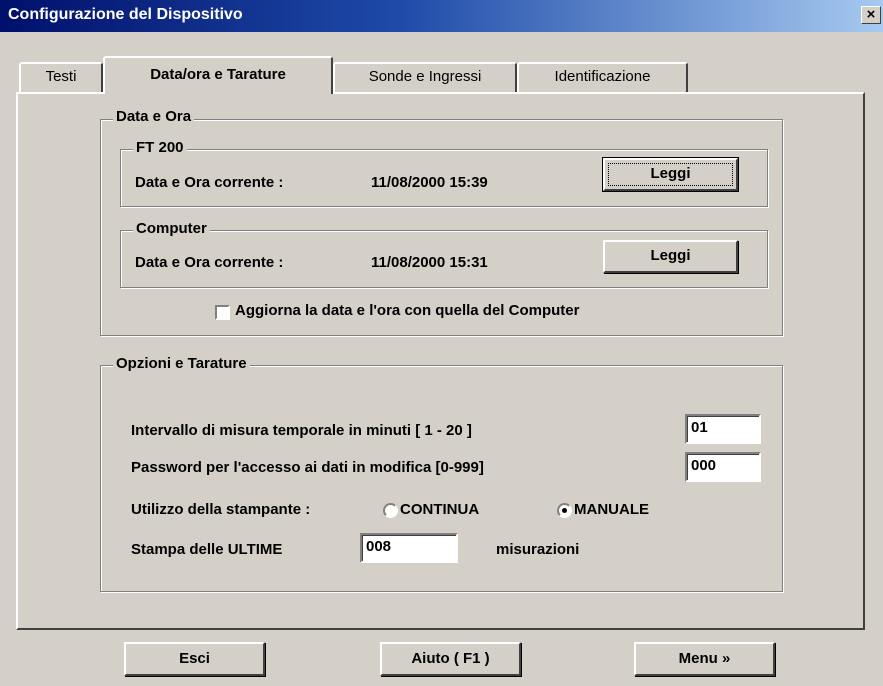 This screenshot has height=686, width=883. What do you see at coordinates (611, 509) in the screenshot?
I see `printer-manuale-label: MANUALE` at bounding box center [611, 509].